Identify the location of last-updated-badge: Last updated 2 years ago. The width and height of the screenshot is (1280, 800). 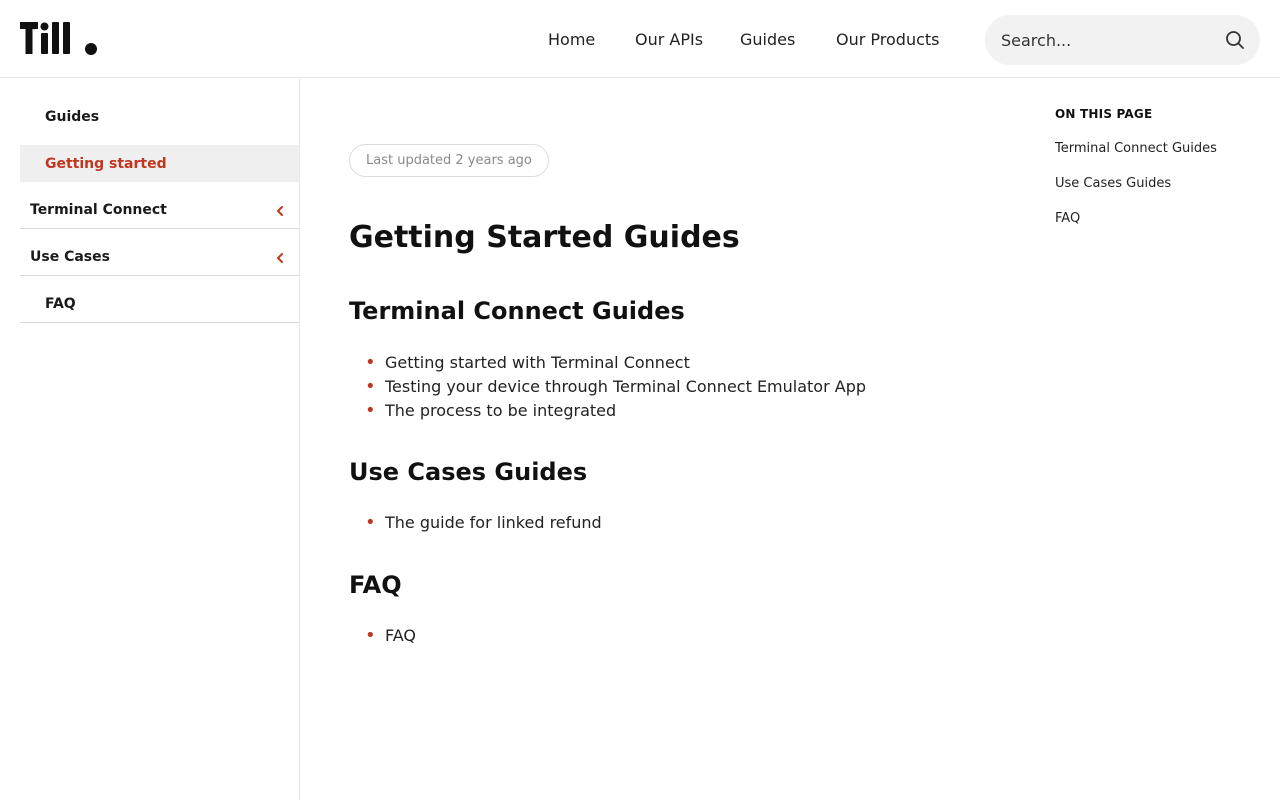
(449, 160).